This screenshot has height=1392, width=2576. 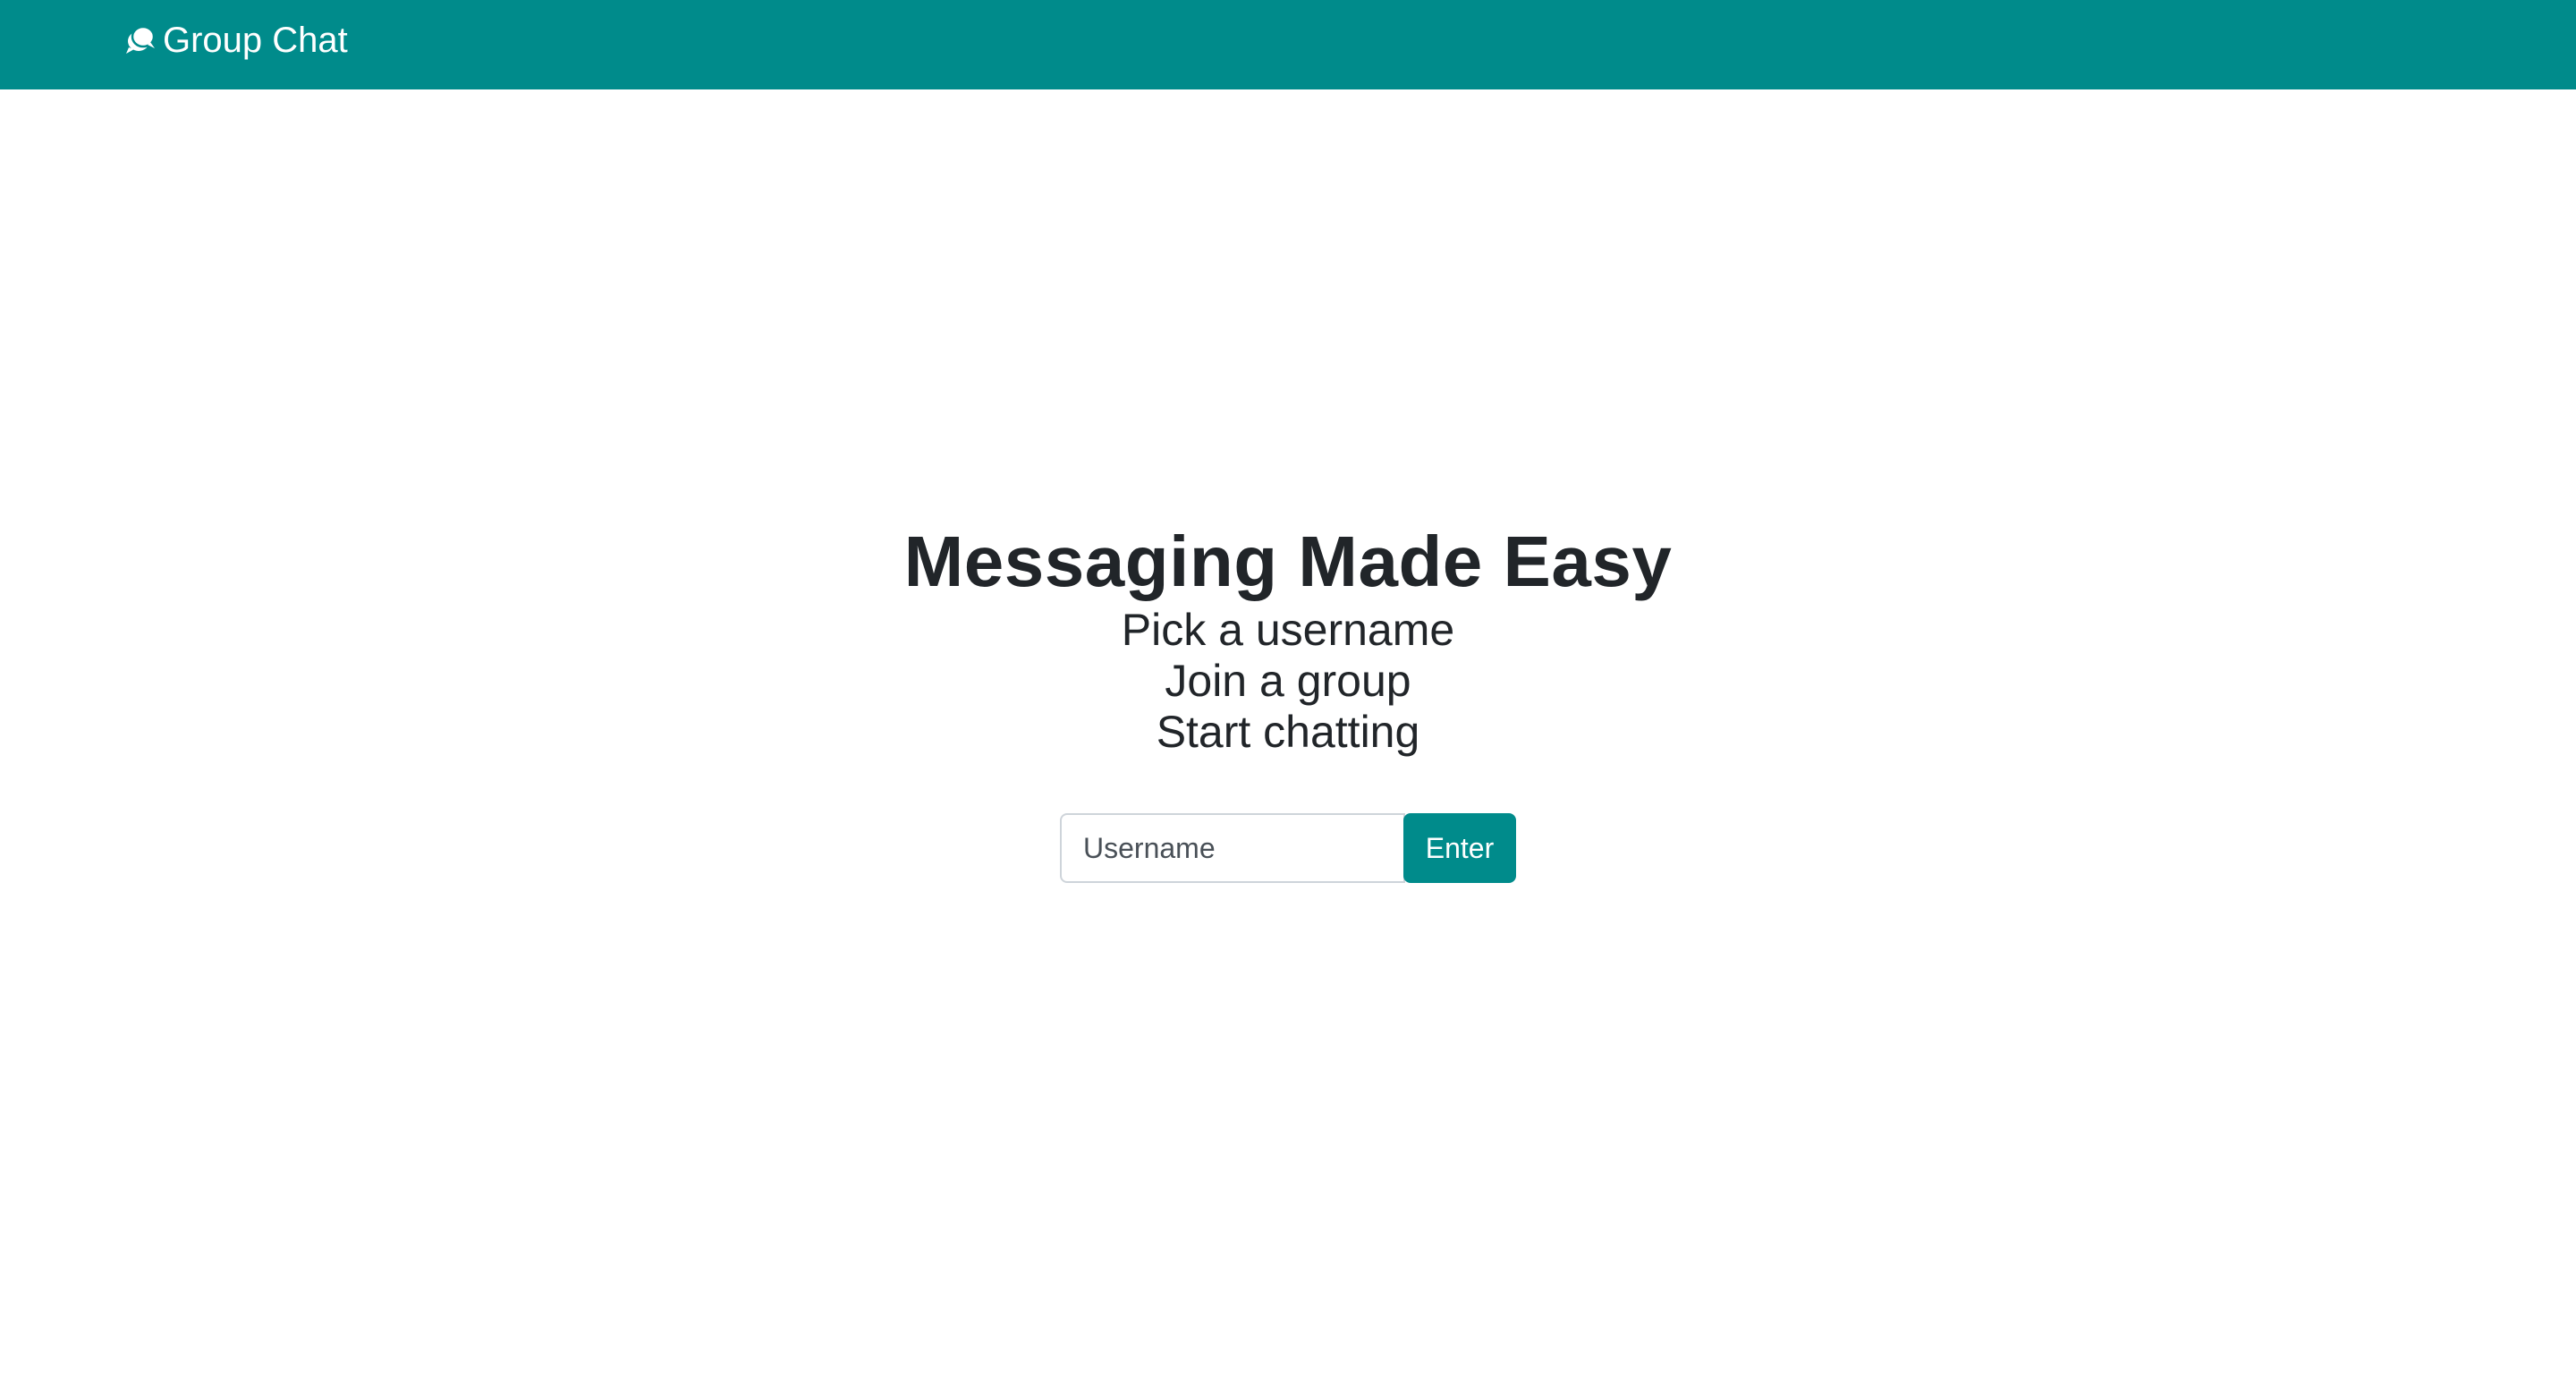 I want to click on brand-title: Group Chat, so click(x=255, y=40).